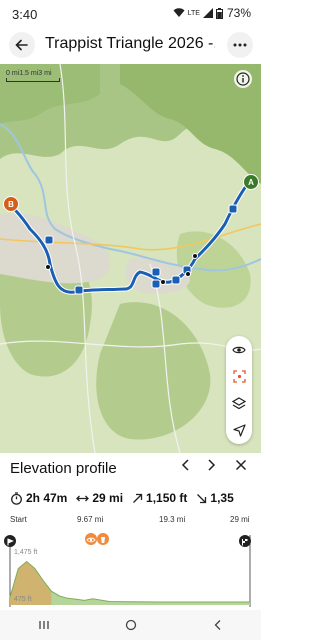  I want to click on poi-drink-marker, so click(103, 539).